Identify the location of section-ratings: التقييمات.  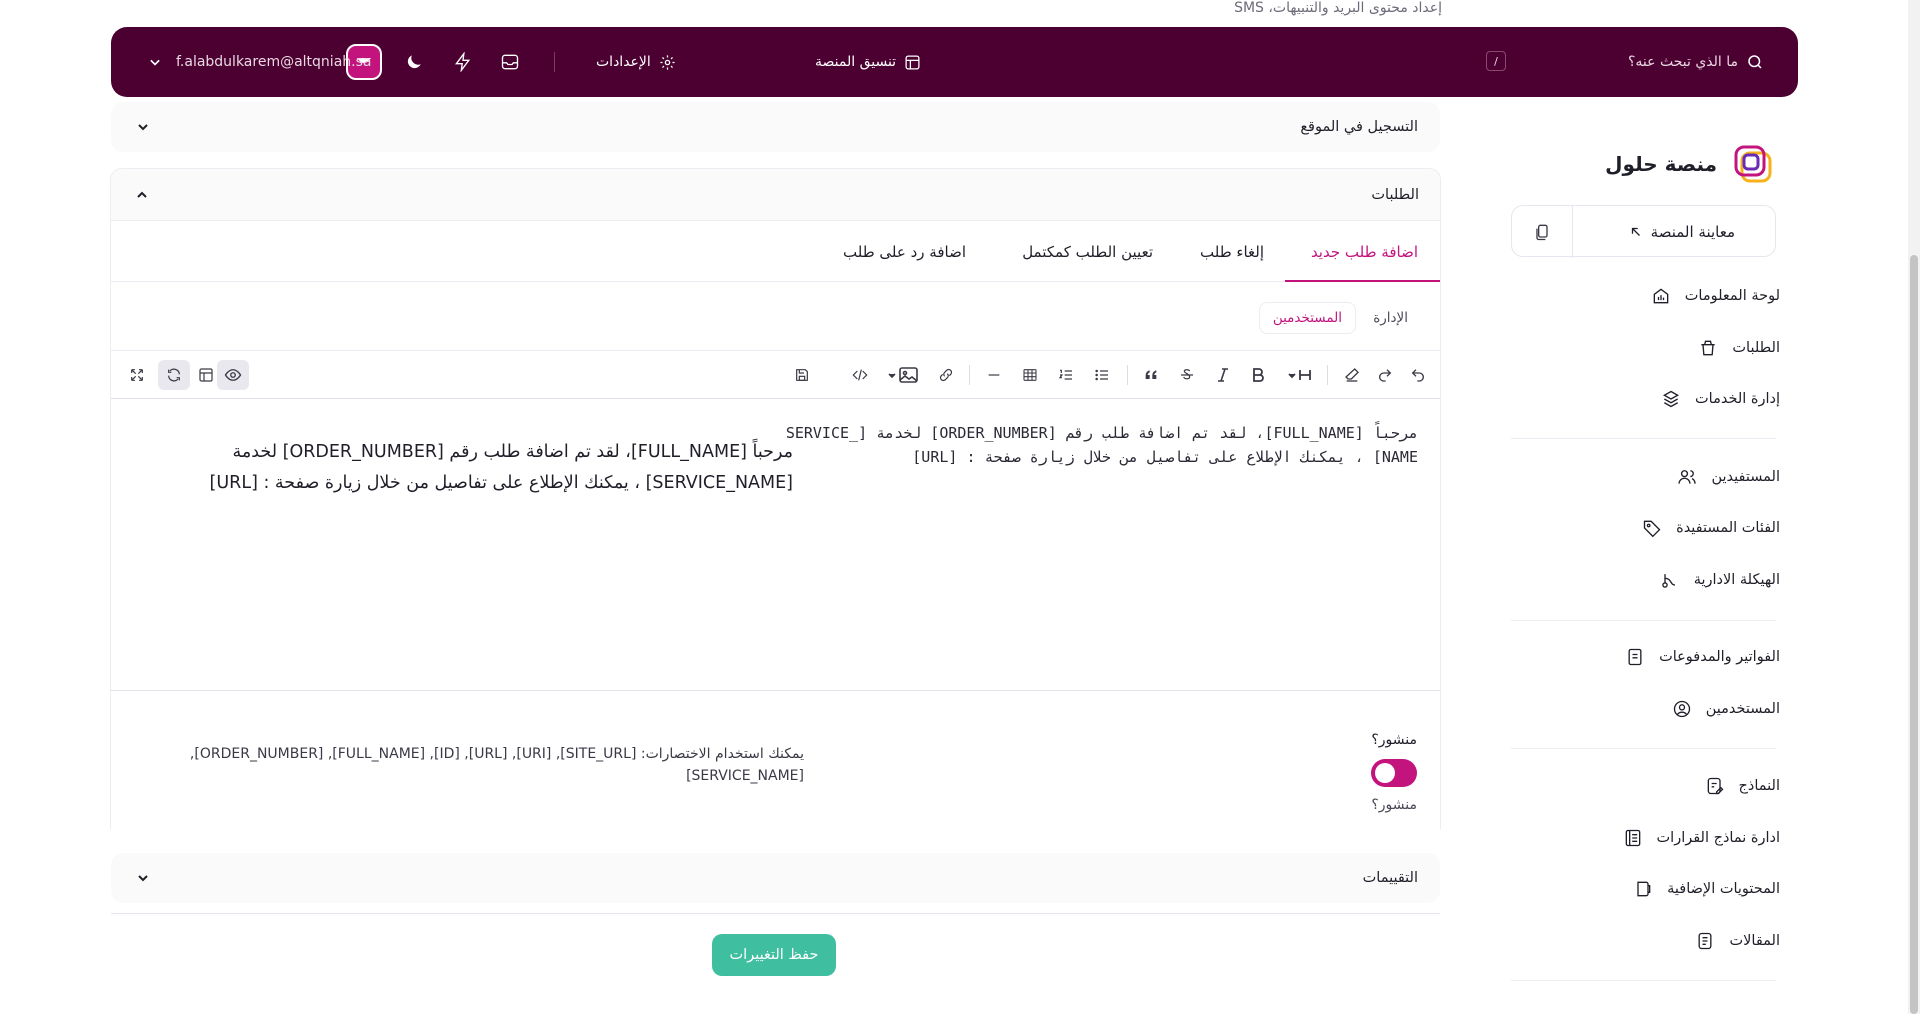
(775, 878).